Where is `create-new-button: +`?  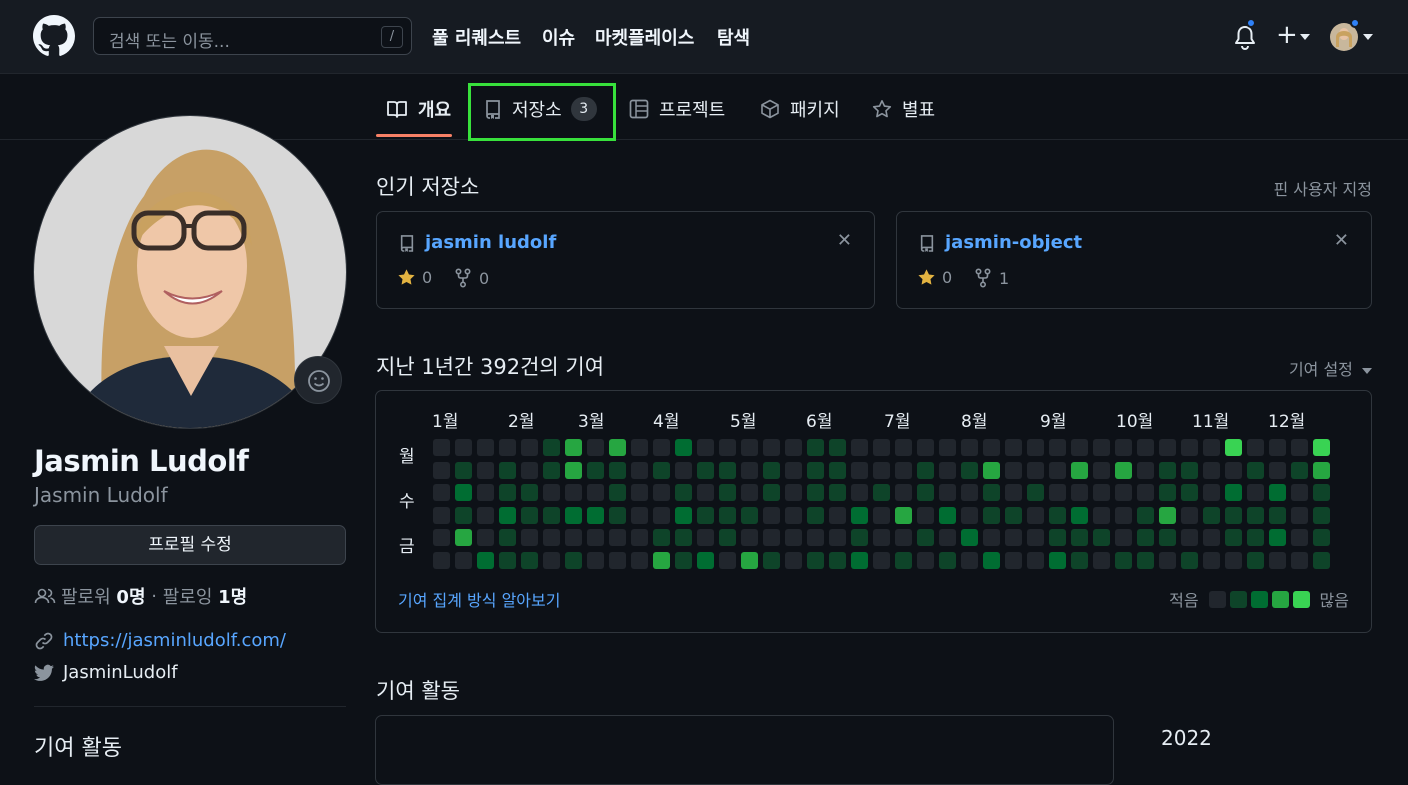 create-new-button: + is located at coordinates (1287, 35).